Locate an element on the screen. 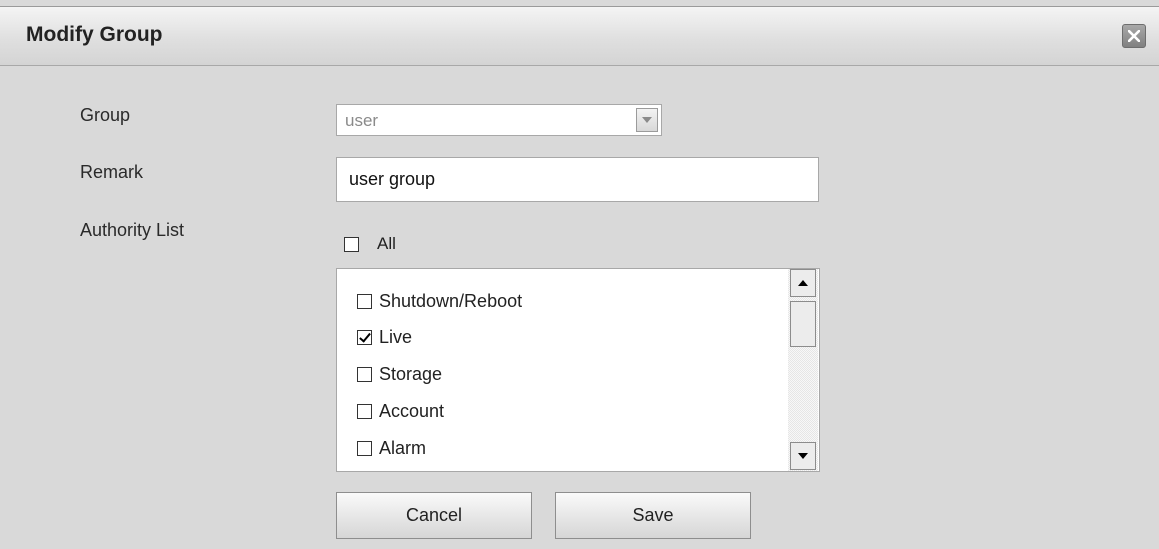 The height and width of the screenshot is (549, 1159). group-select: user is located at coordinates (499, 120).